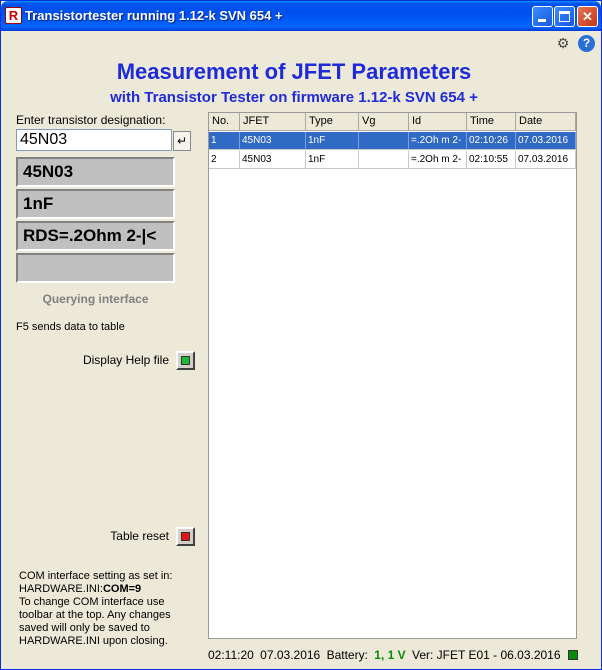 The height and width of the screenshot is (670, 602). Describe the element at coordinates (586, 43) in the screenshot. I see `help-icon: ?` at that location.